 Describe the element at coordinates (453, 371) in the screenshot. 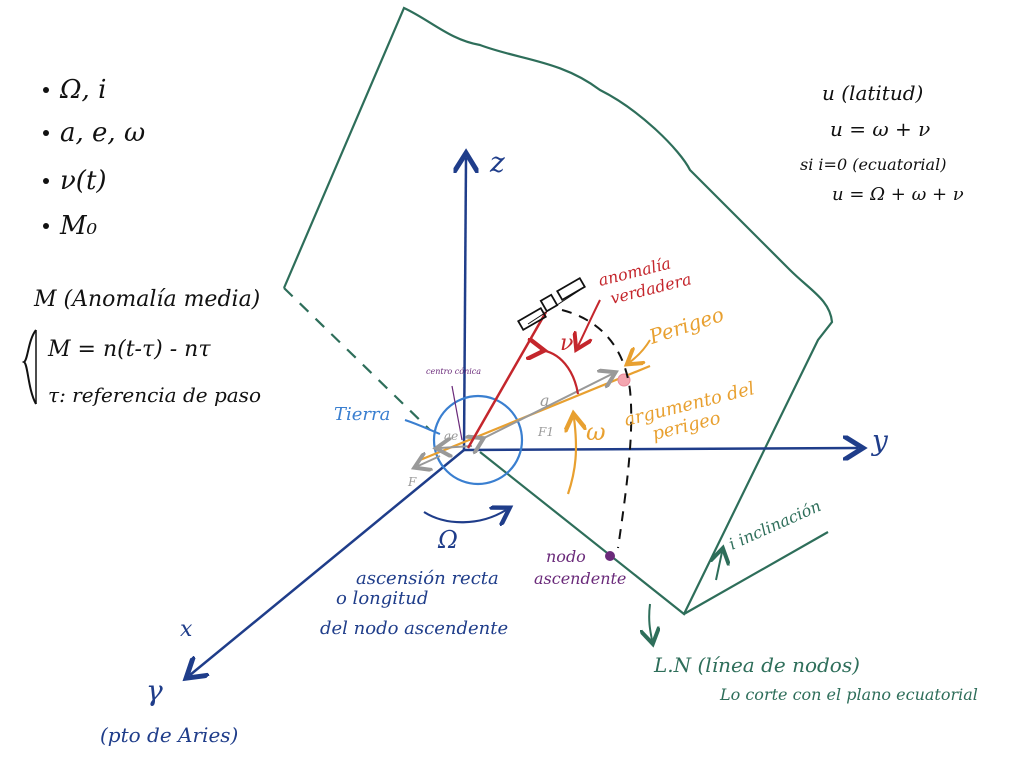

I see `conic-center-label: centro cónica` at that location.